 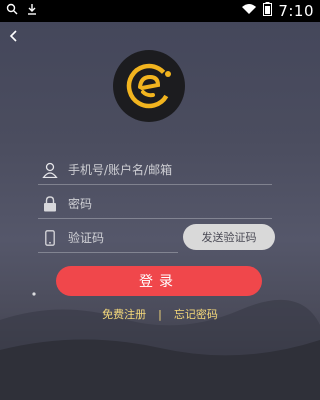 I want to click on battery-icon, so click(x=268, y=11).